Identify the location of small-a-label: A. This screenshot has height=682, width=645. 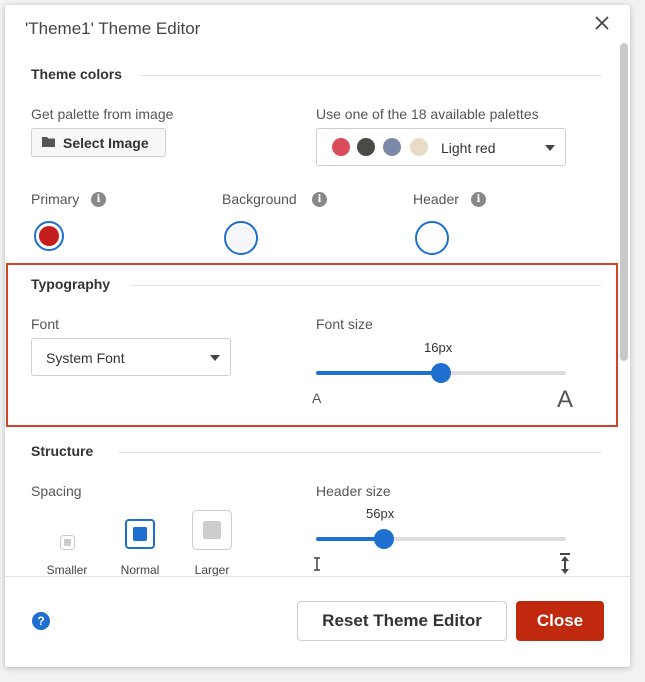
(317, 398).